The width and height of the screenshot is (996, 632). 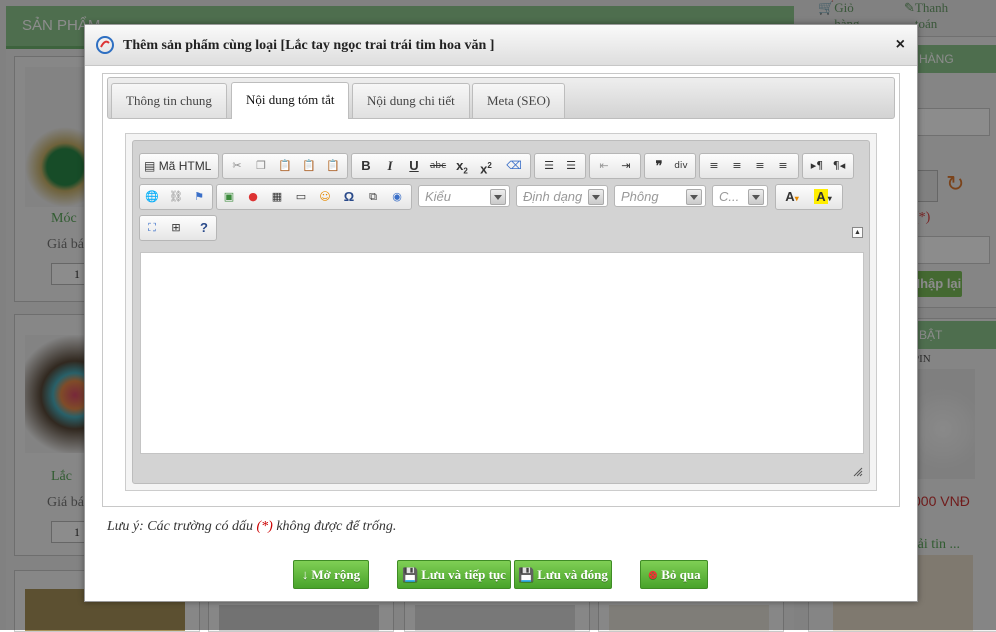 I want to click on italic-icon: I, so click(x=390, y=166).